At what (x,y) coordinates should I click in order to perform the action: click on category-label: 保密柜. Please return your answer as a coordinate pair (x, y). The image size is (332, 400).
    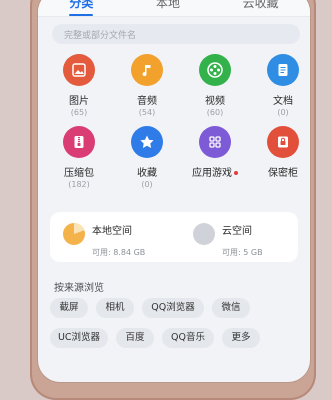
    Looking at the image, I should click on (283, 173).